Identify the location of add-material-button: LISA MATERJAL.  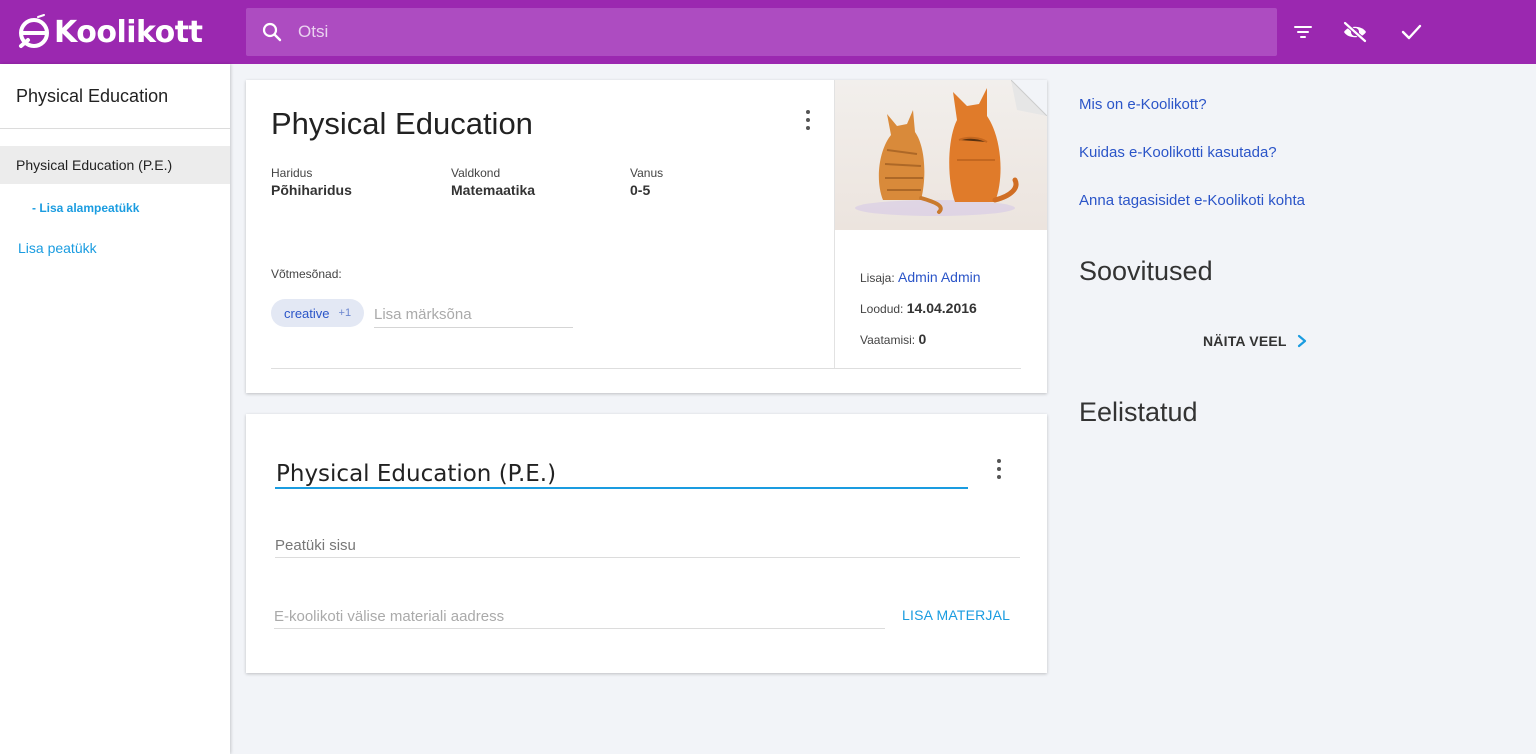
(956, 615).